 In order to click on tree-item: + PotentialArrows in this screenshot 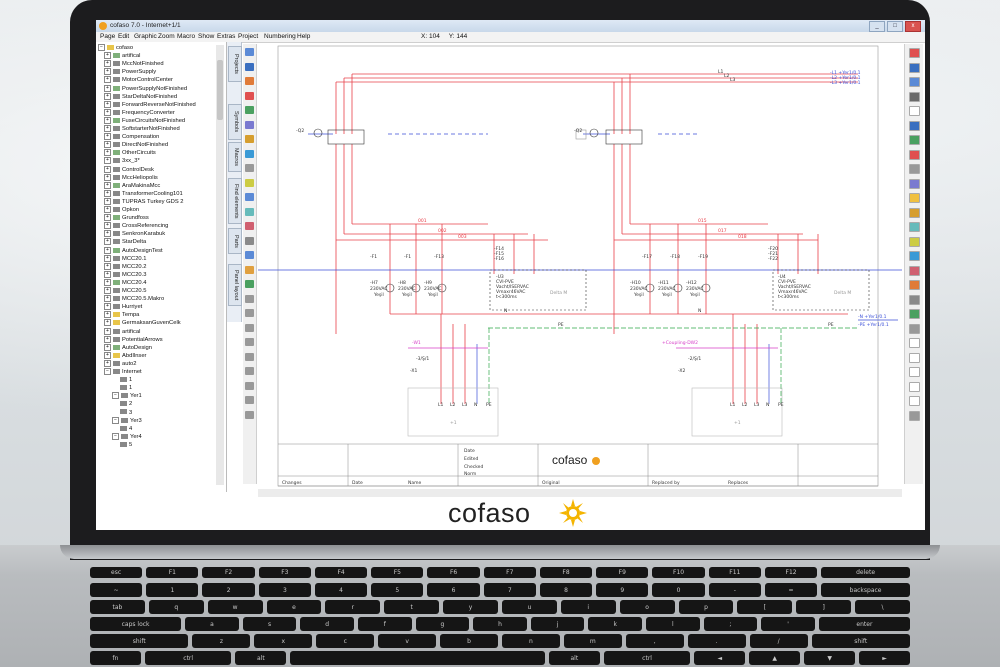, I will do `click(133, 339)`.